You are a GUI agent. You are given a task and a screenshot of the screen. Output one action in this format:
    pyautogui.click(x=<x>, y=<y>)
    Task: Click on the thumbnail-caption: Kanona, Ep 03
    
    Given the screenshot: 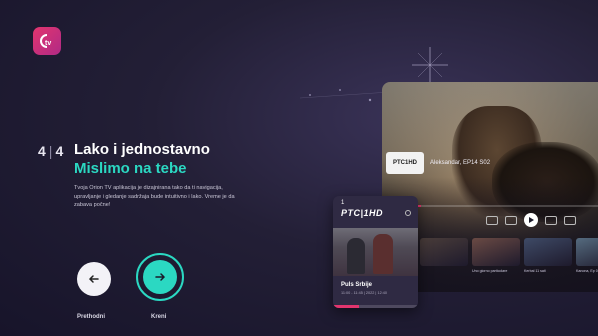 What is the action you would take?
    pyautogui.click(x=587, y=271)
    